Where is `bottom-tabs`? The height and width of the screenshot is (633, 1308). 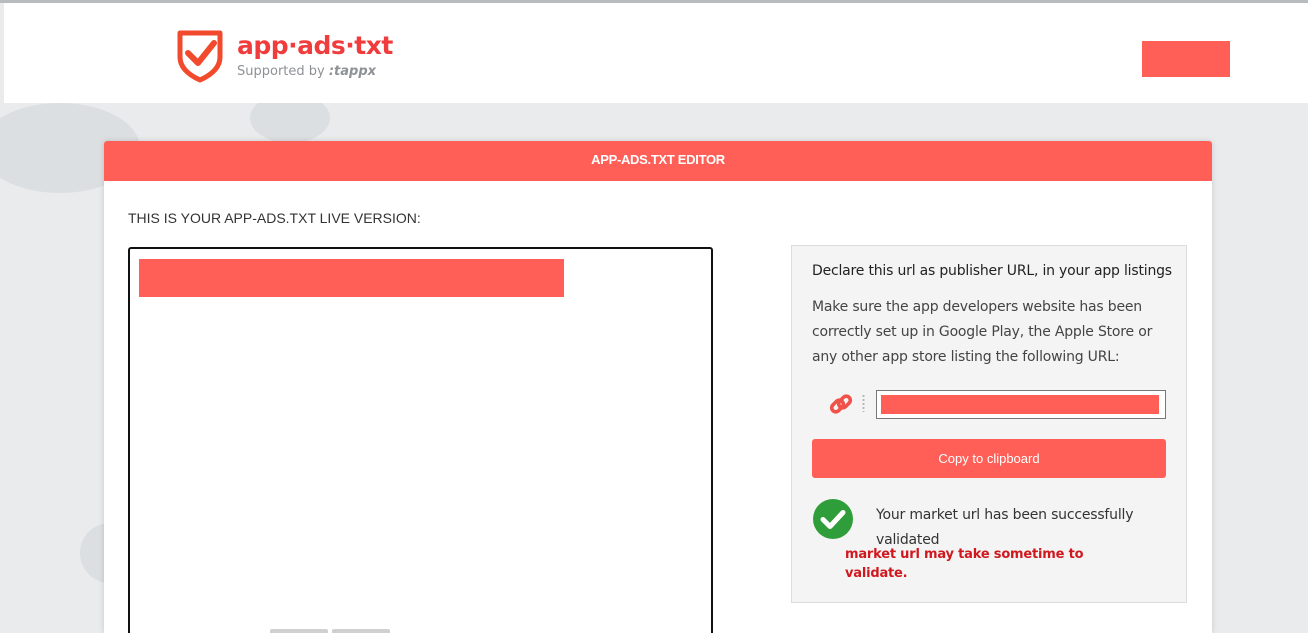
bottom-tabs is located at coordinates (330, 631).